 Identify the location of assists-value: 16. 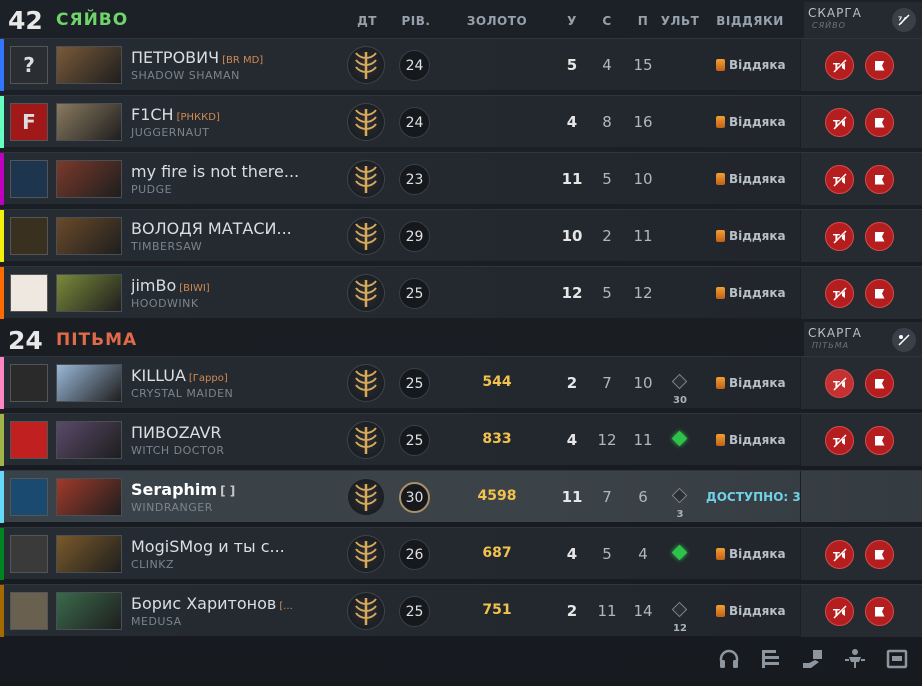
(643, 122).